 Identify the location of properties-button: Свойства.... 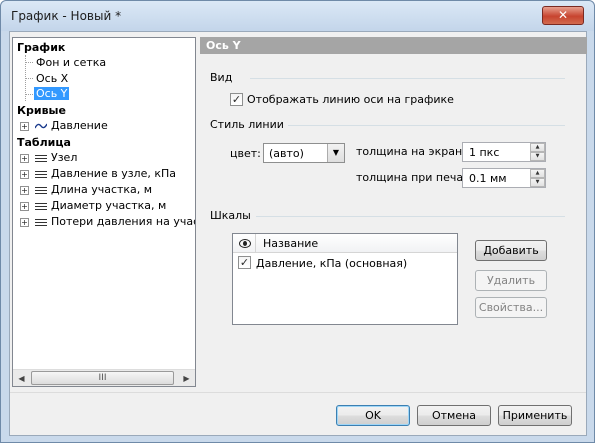
(511, 307).